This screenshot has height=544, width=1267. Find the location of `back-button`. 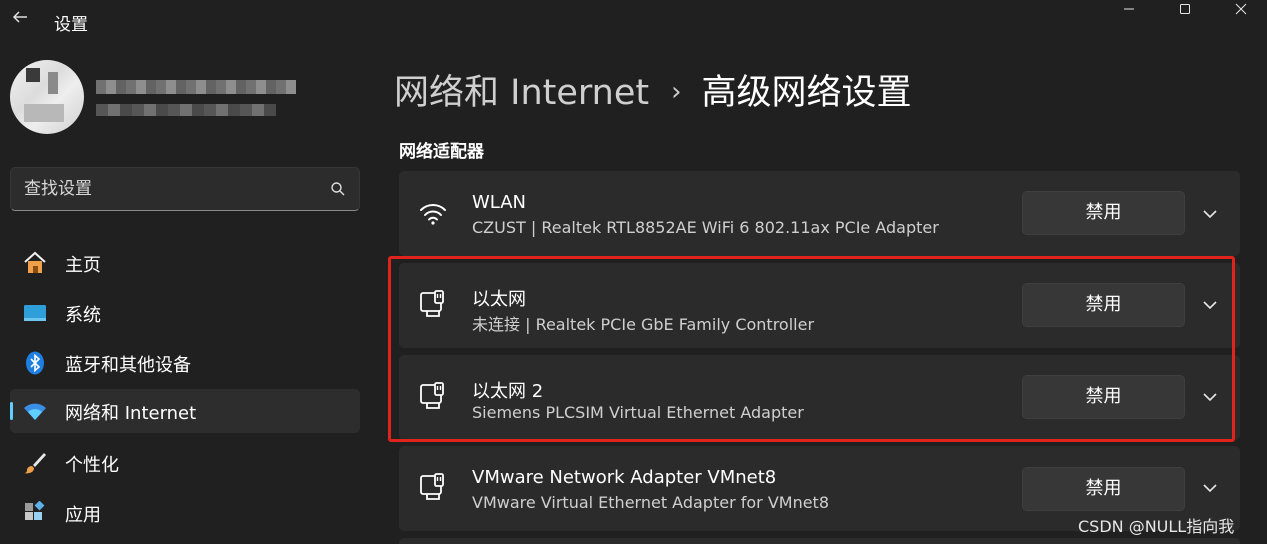

back-button is located at coordinates (20, 21).